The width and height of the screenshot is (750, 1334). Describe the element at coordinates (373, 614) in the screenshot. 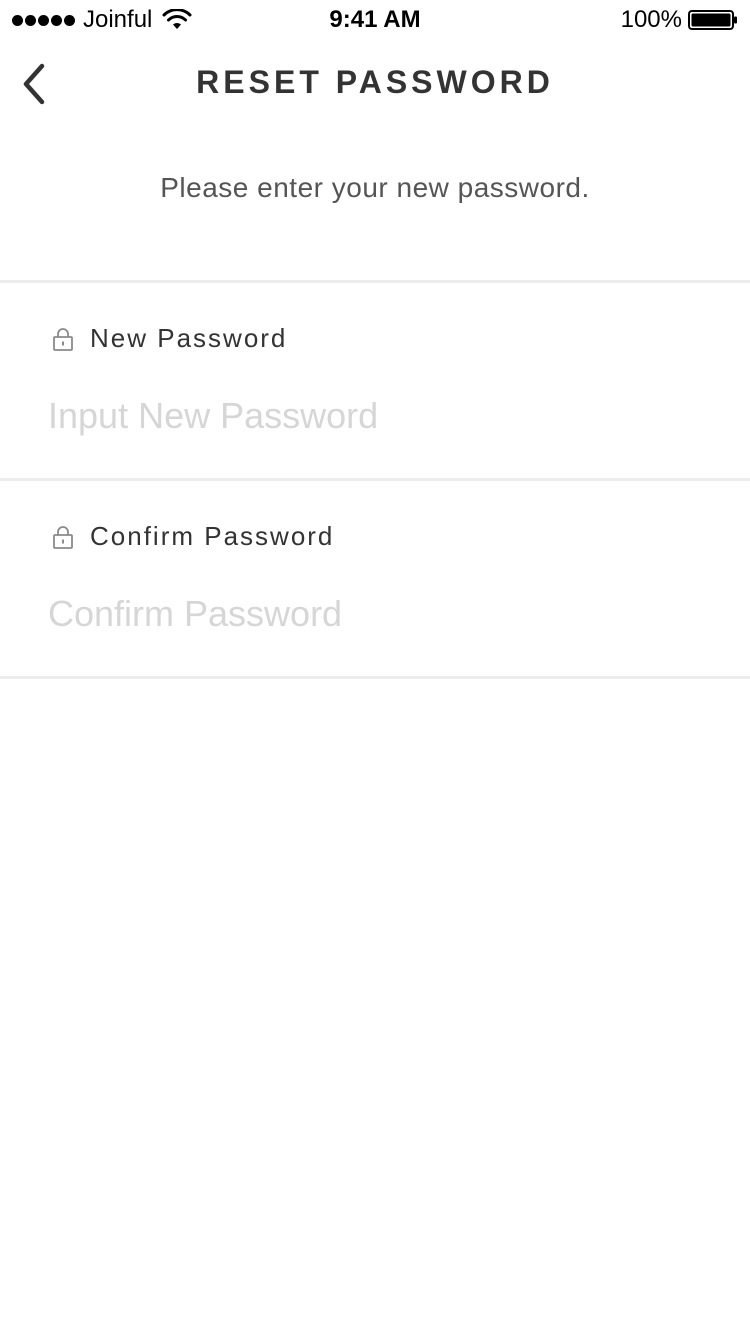

I see `confirm-password-input` at that location.